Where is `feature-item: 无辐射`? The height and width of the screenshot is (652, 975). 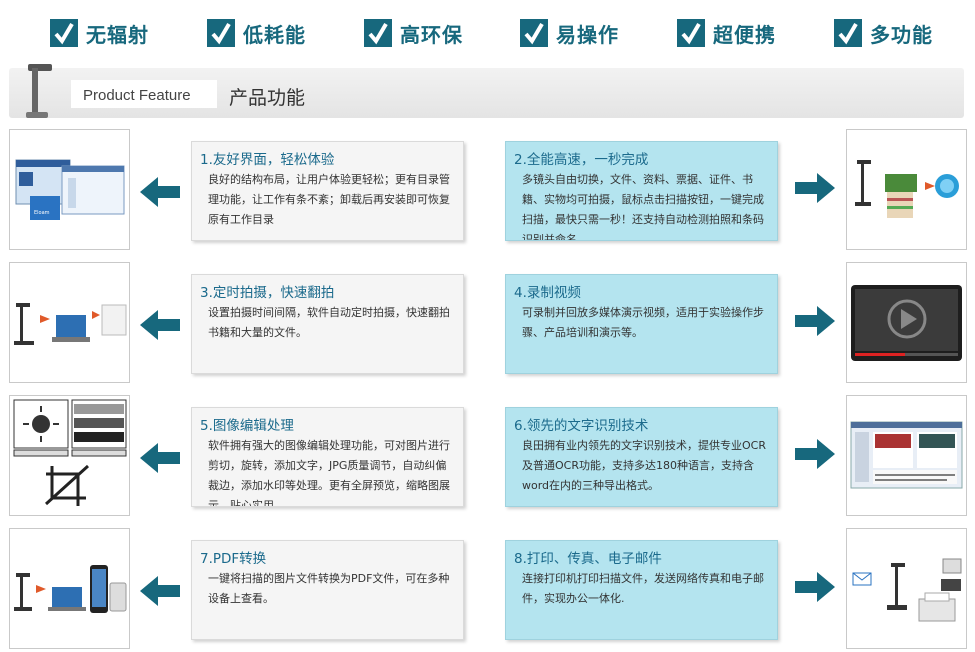 feature-item: 无辐射 is located at coordinates (99, 33).